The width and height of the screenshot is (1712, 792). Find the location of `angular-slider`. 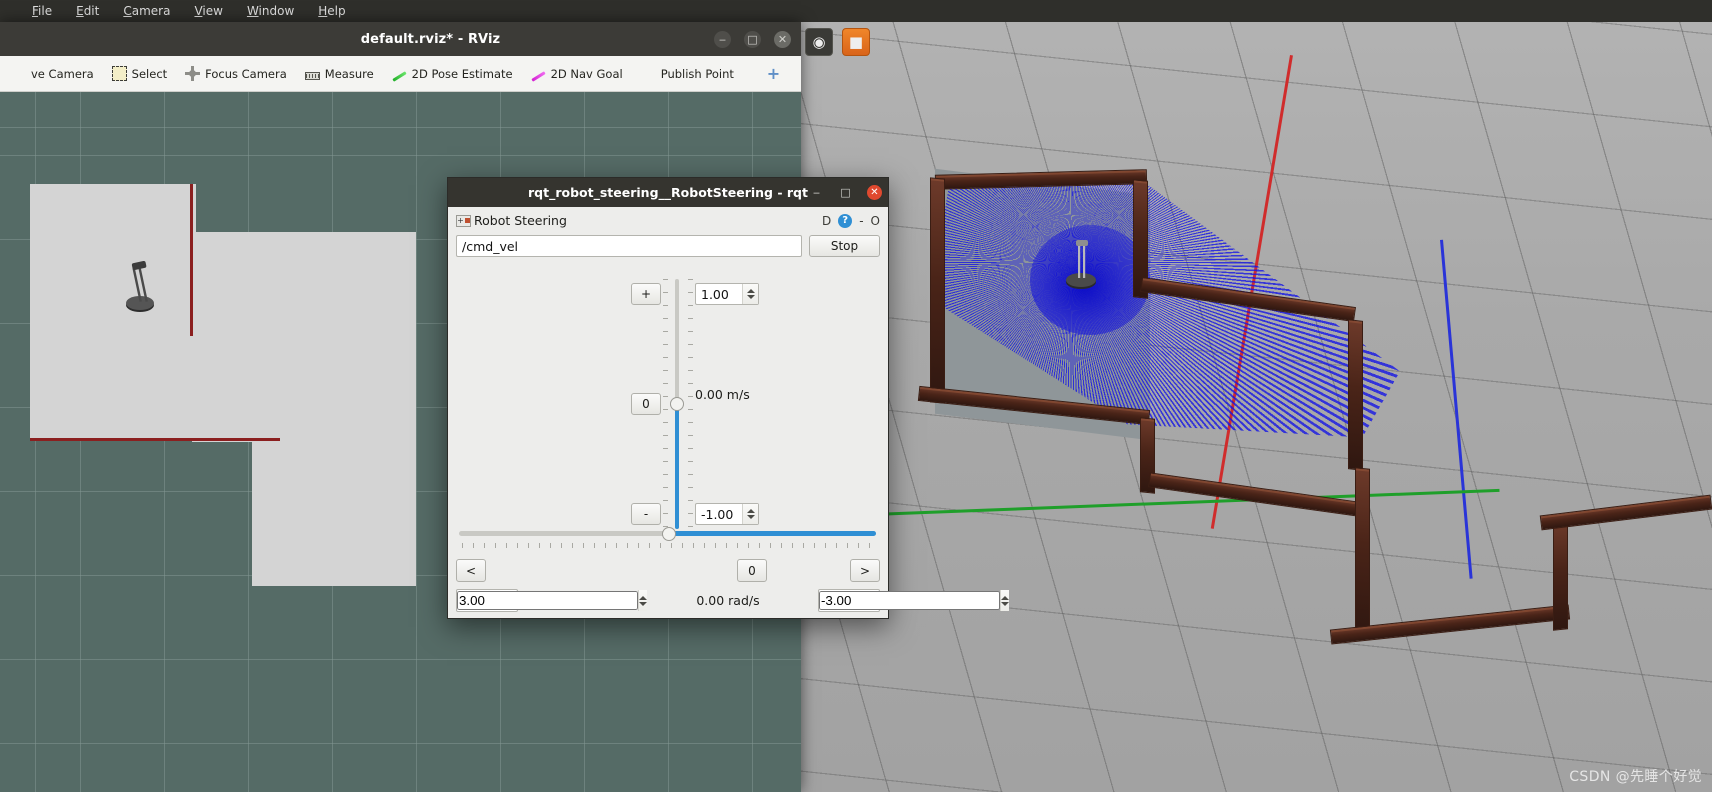

angular-slider is located at coordinates (668, 538).